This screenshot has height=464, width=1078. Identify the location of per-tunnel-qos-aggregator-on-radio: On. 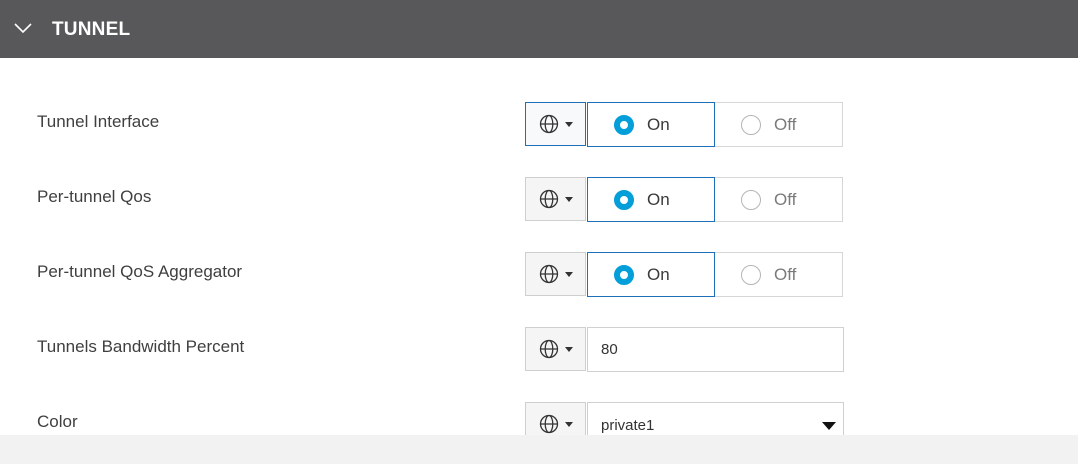
(651, 274).